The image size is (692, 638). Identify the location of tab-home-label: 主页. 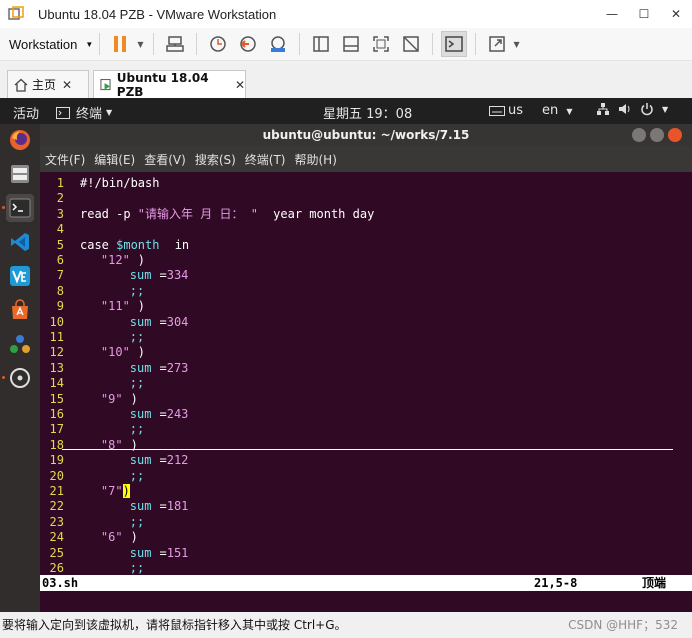
(44, 85).